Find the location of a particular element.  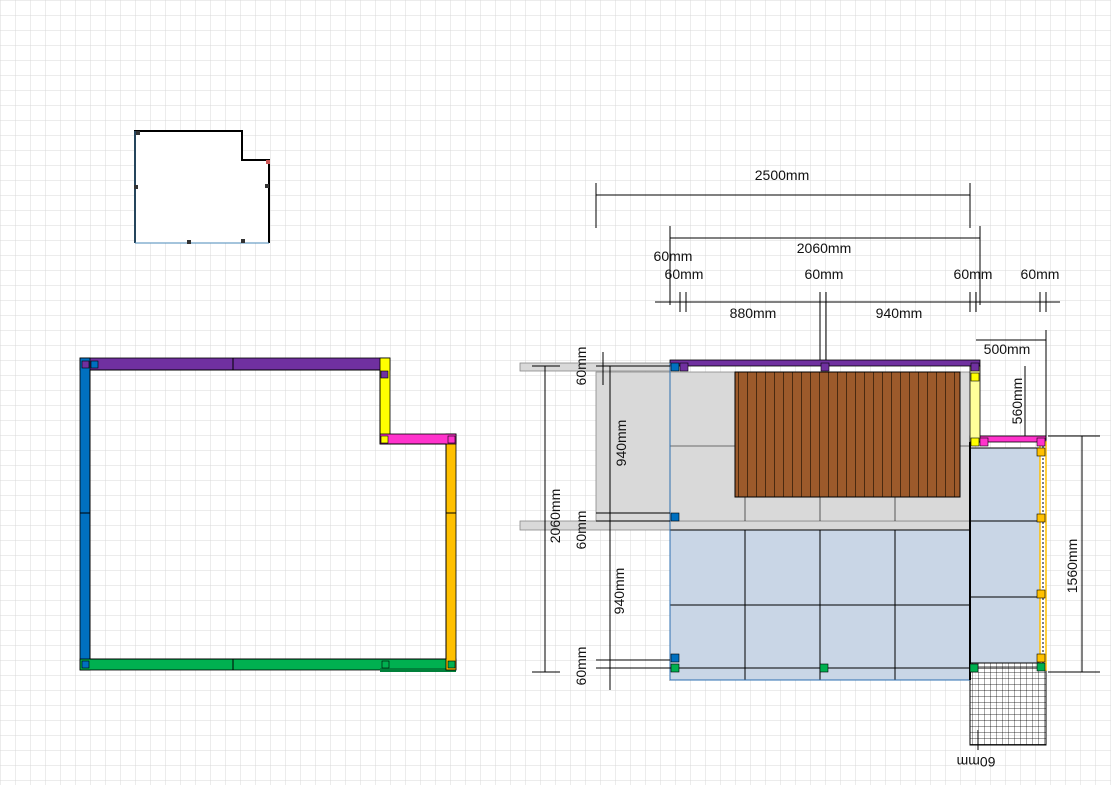

dim-left-mid-post: 60mm is located at coordinates (581, 530).